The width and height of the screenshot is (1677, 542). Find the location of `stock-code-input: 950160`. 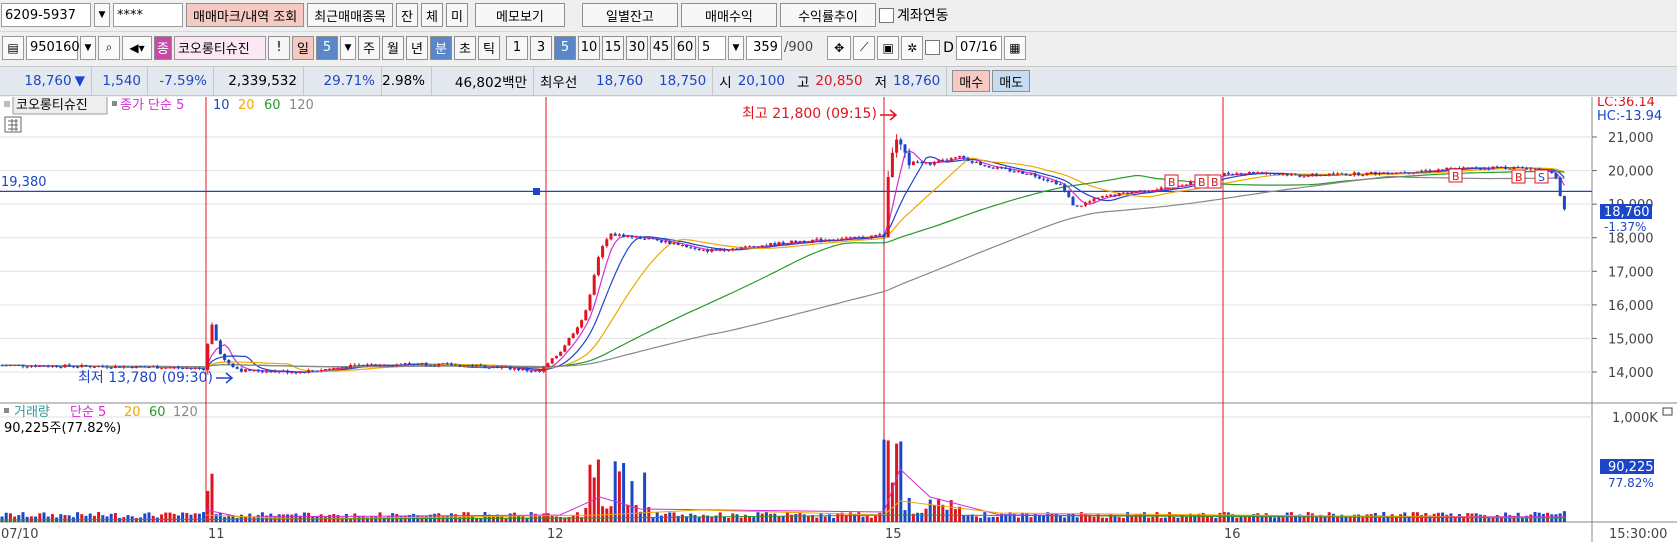

stock-code-input: 950160 is located at coordinates (53, 47).